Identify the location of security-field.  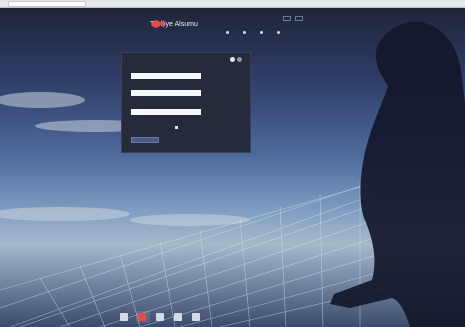
(166, 112).